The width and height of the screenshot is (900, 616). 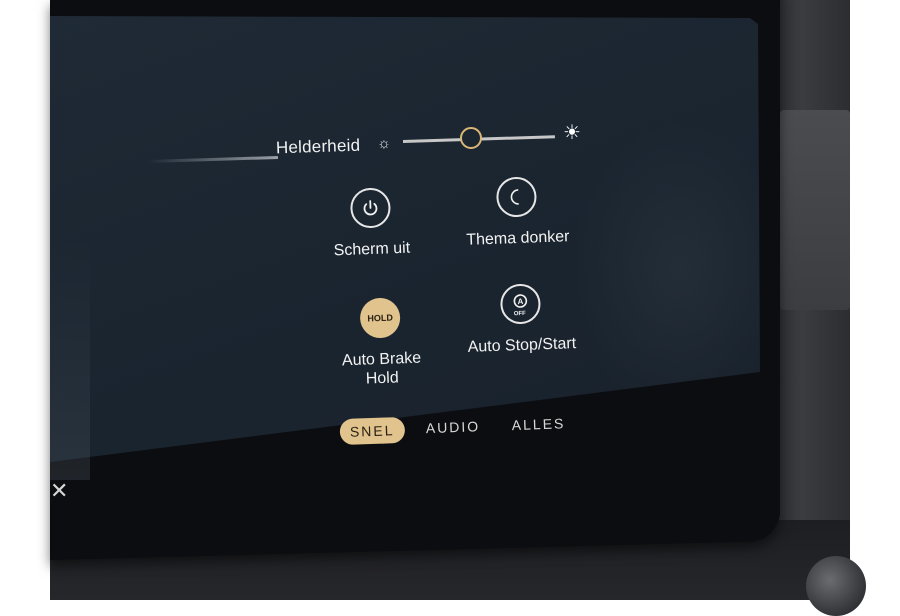 I want to click on tab-audio: AUDIO, so click(x=453, y=427).